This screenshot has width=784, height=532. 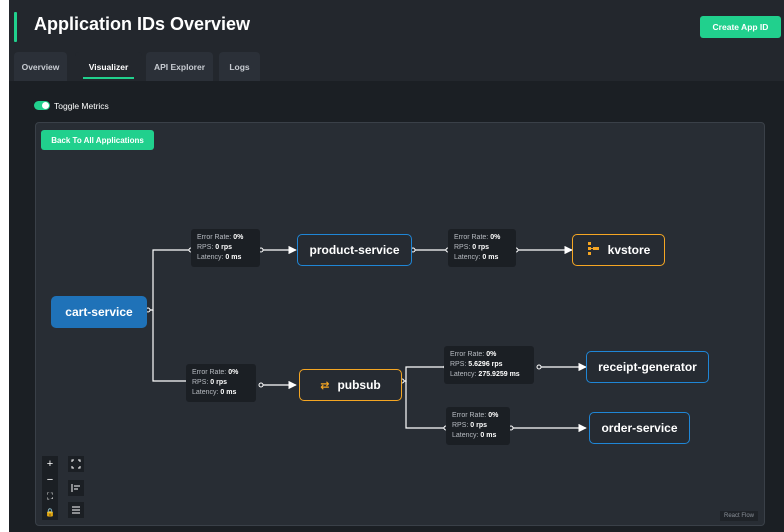 I want to click on zoom-out-button: −, so click(x=50, y=480).